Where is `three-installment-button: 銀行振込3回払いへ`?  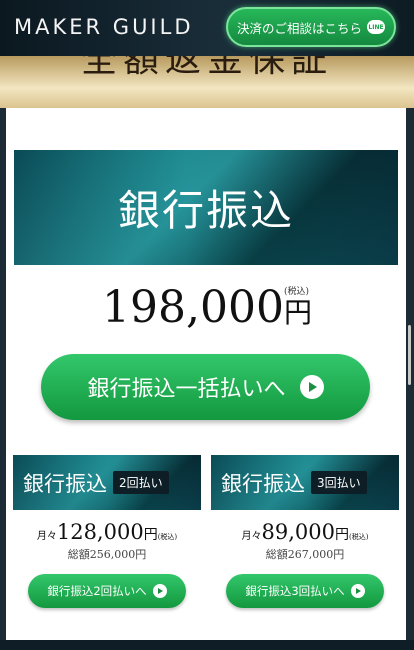
three-installment-button: 銀行振込3回払いへ is located at coordinates (305, 591).